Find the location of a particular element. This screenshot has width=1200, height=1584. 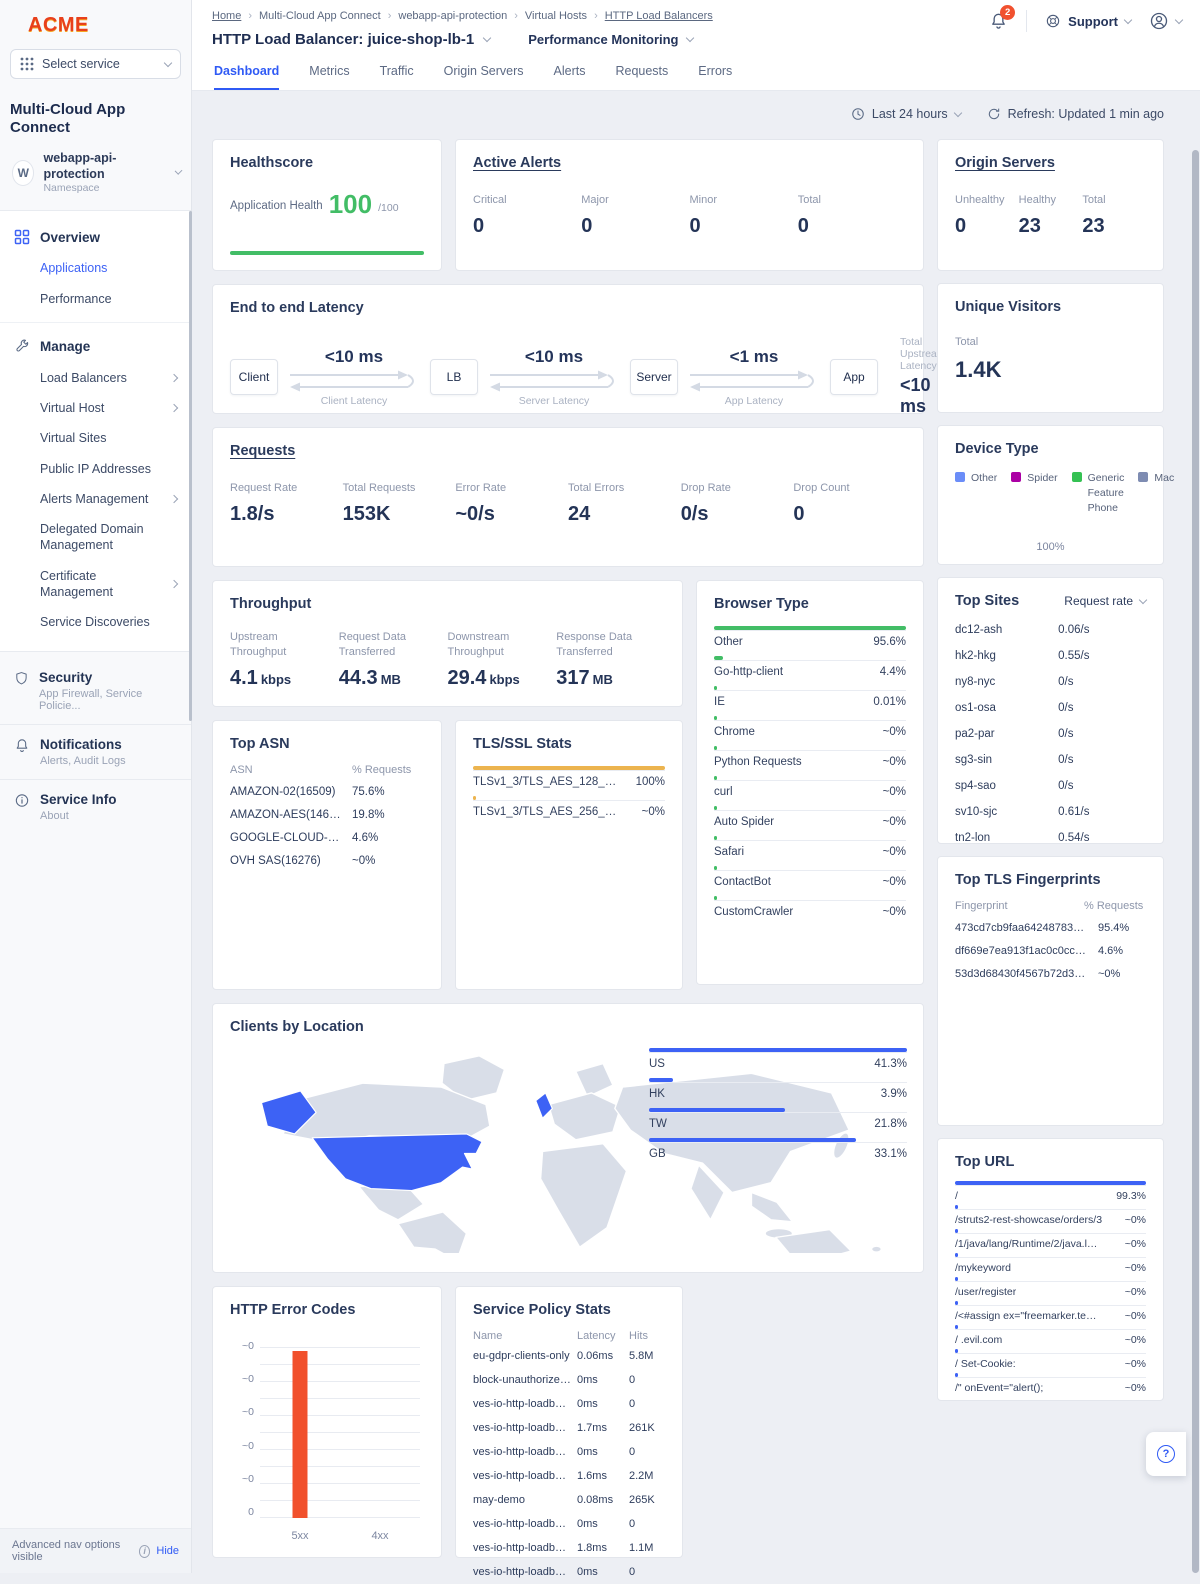

y-axis-tick: ~0 is located at coordinates (248, 1445).